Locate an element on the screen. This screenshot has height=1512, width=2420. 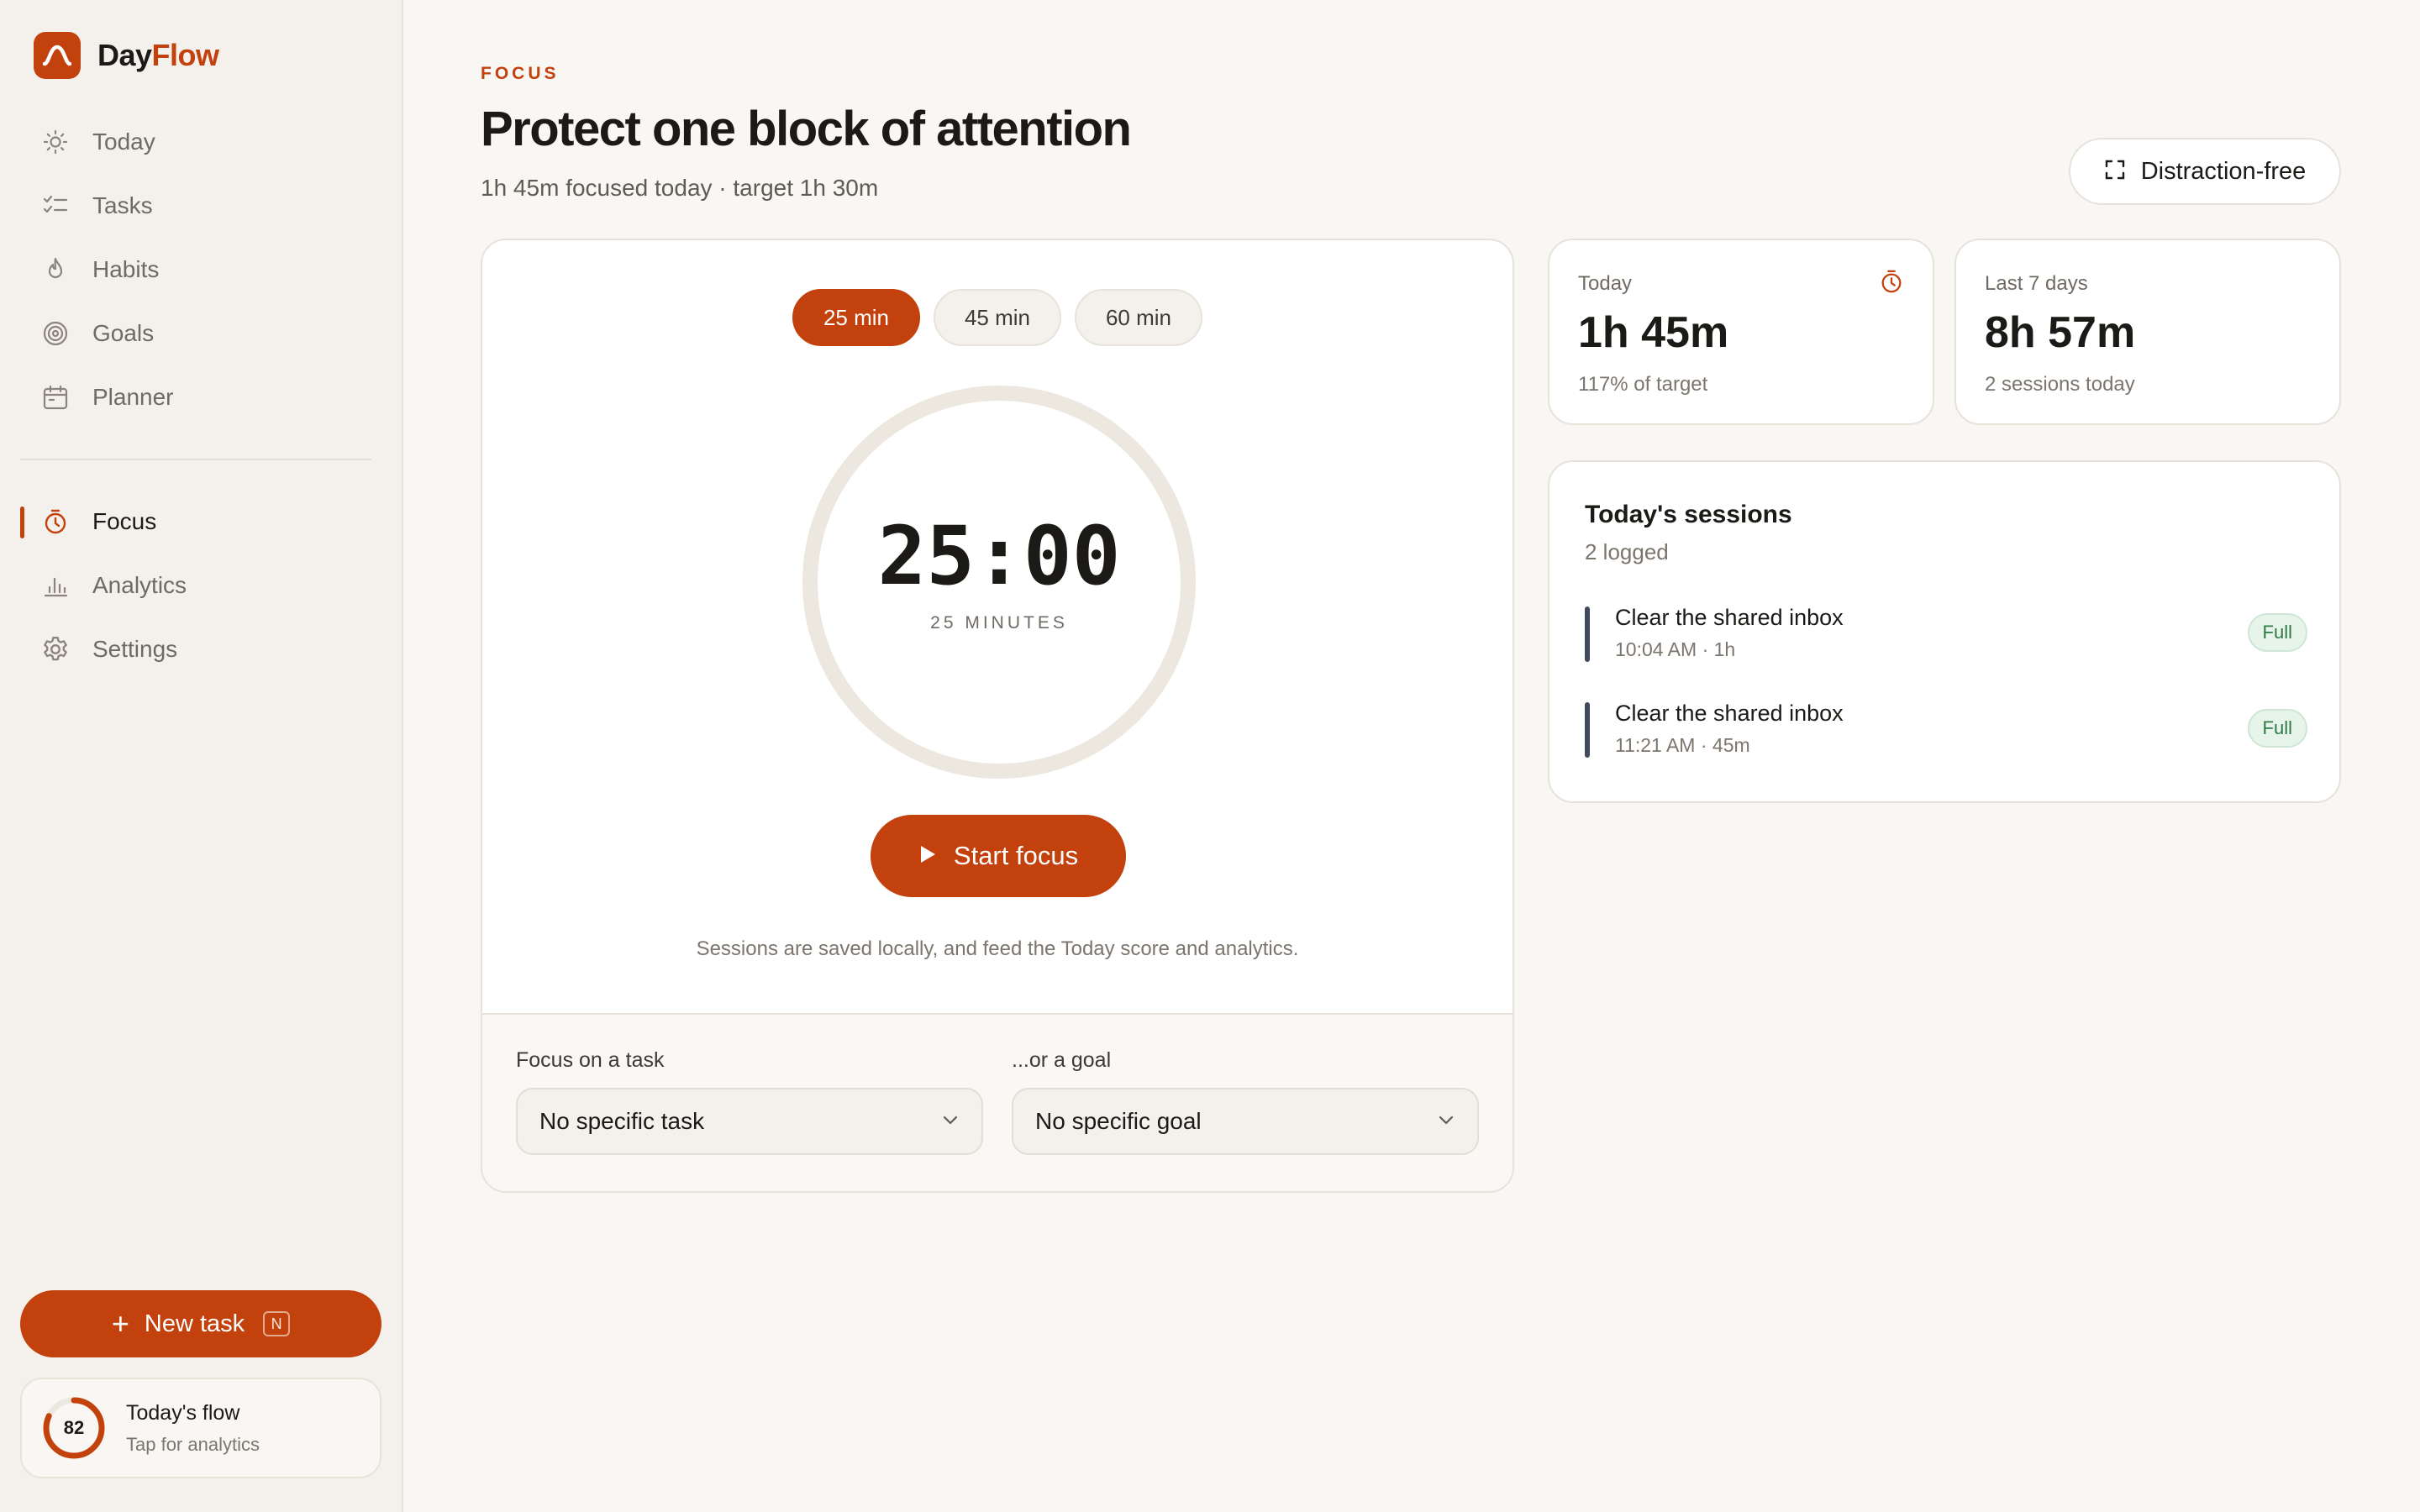
flow-score-ring: 82 is located at coordinates (74, 1428).